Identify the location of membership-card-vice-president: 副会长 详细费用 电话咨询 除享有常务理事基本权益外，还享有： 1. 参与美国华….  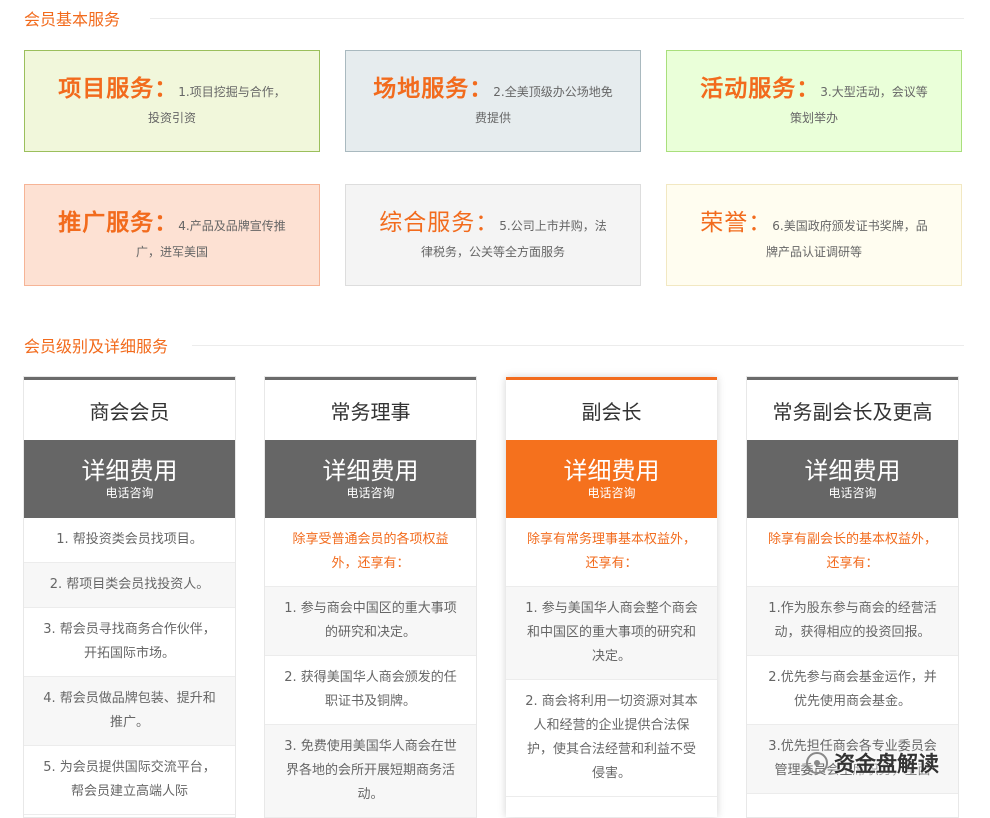
(611, 597).